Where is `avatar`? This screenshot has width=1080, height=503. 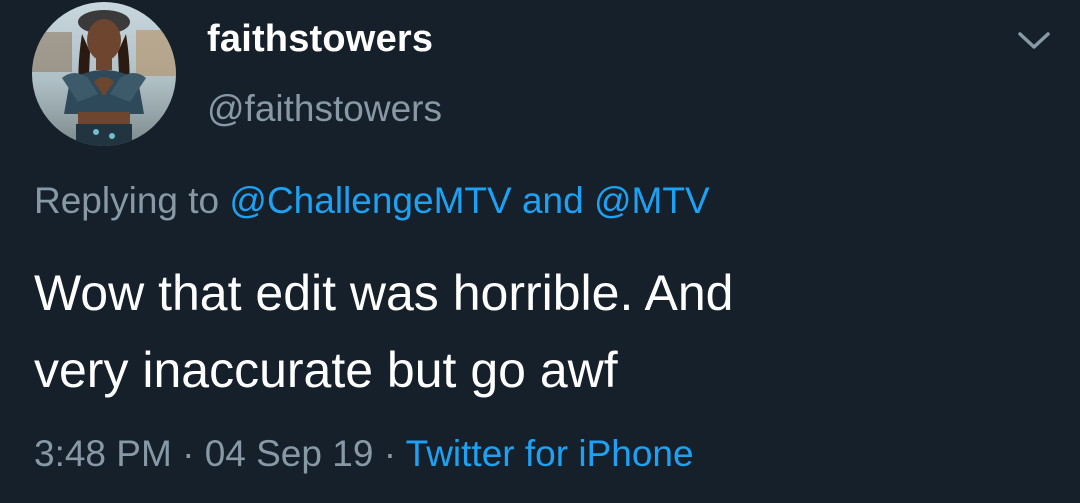
avatar is located at coordinates (104, 74).